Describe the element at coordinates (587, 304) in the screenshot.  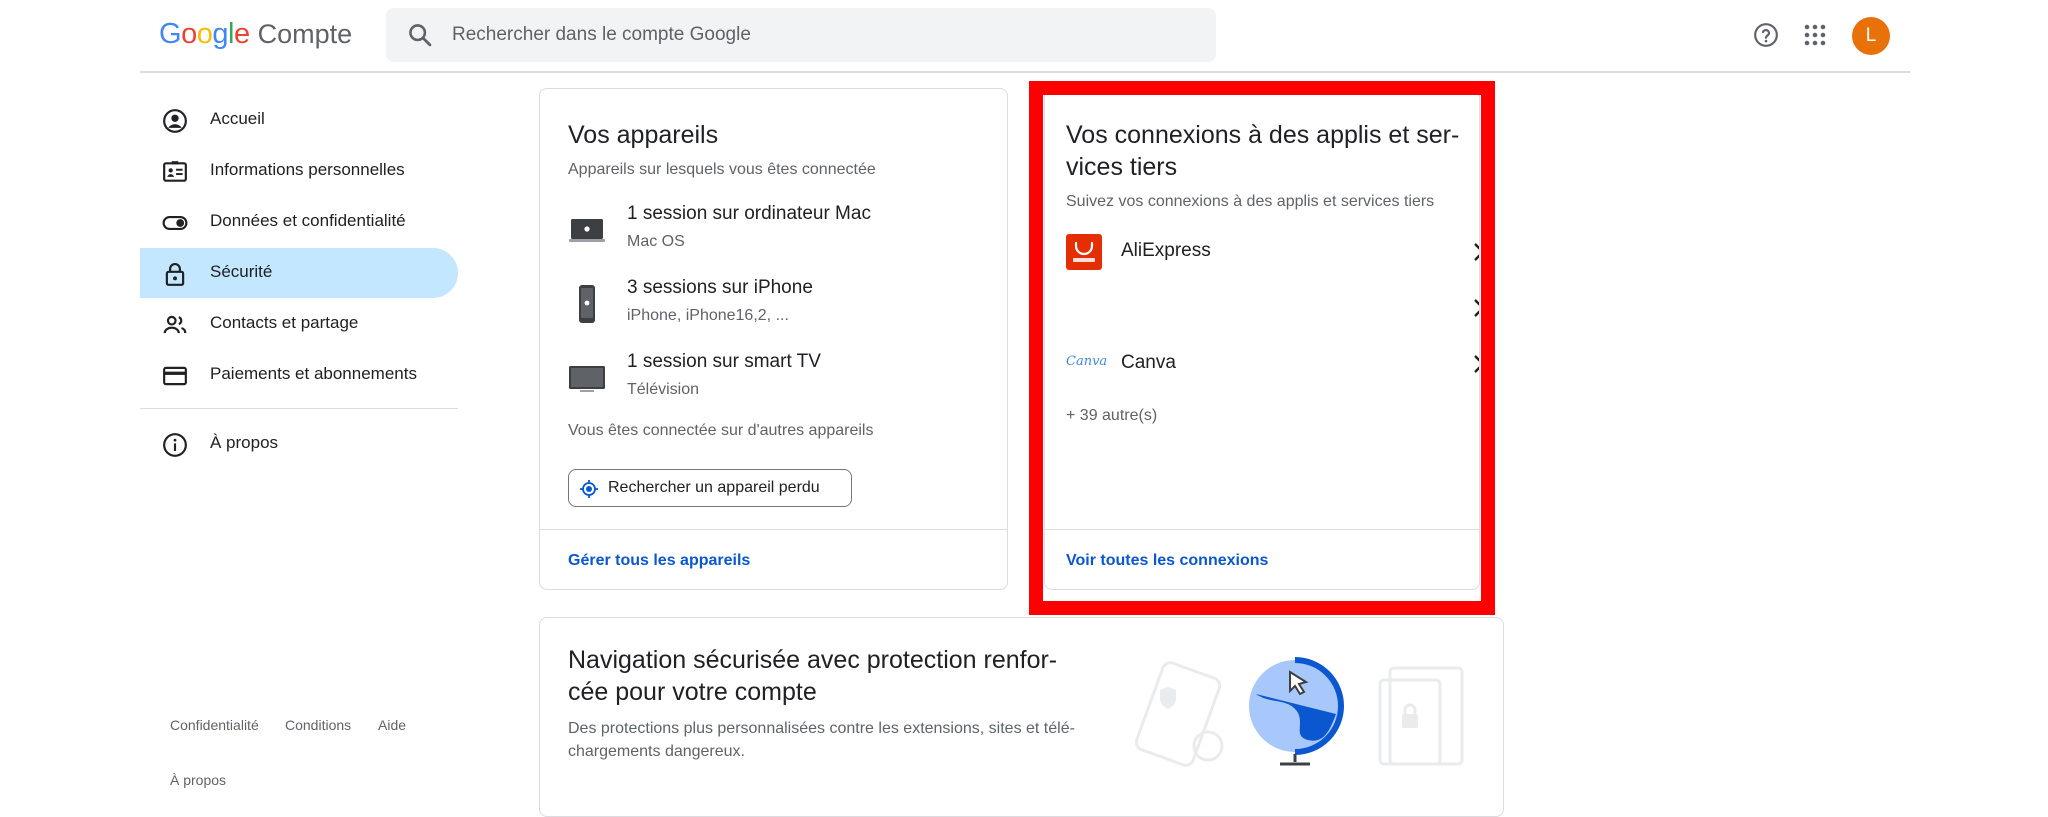
I see `phone-icon` at that location.